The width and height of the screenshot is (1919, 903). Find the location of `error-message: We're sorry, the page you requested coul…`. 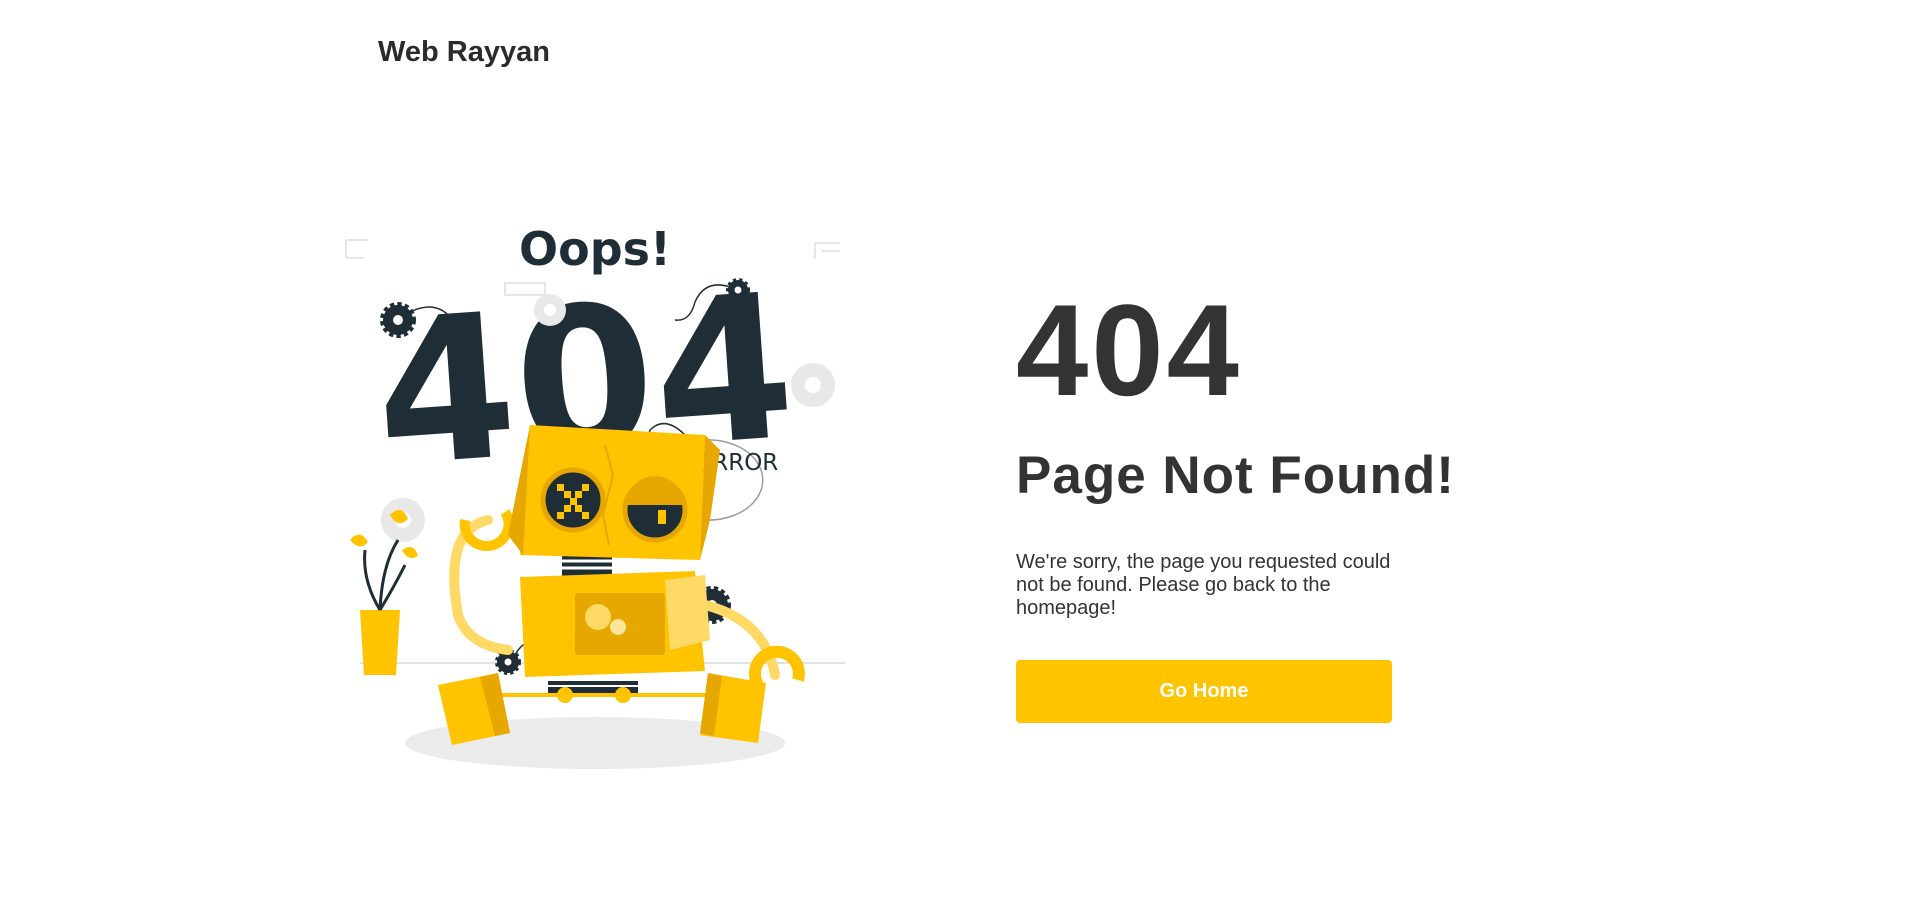

error-message: We're sorry, the page you requested coul… is located at coordinates (1203, 585).